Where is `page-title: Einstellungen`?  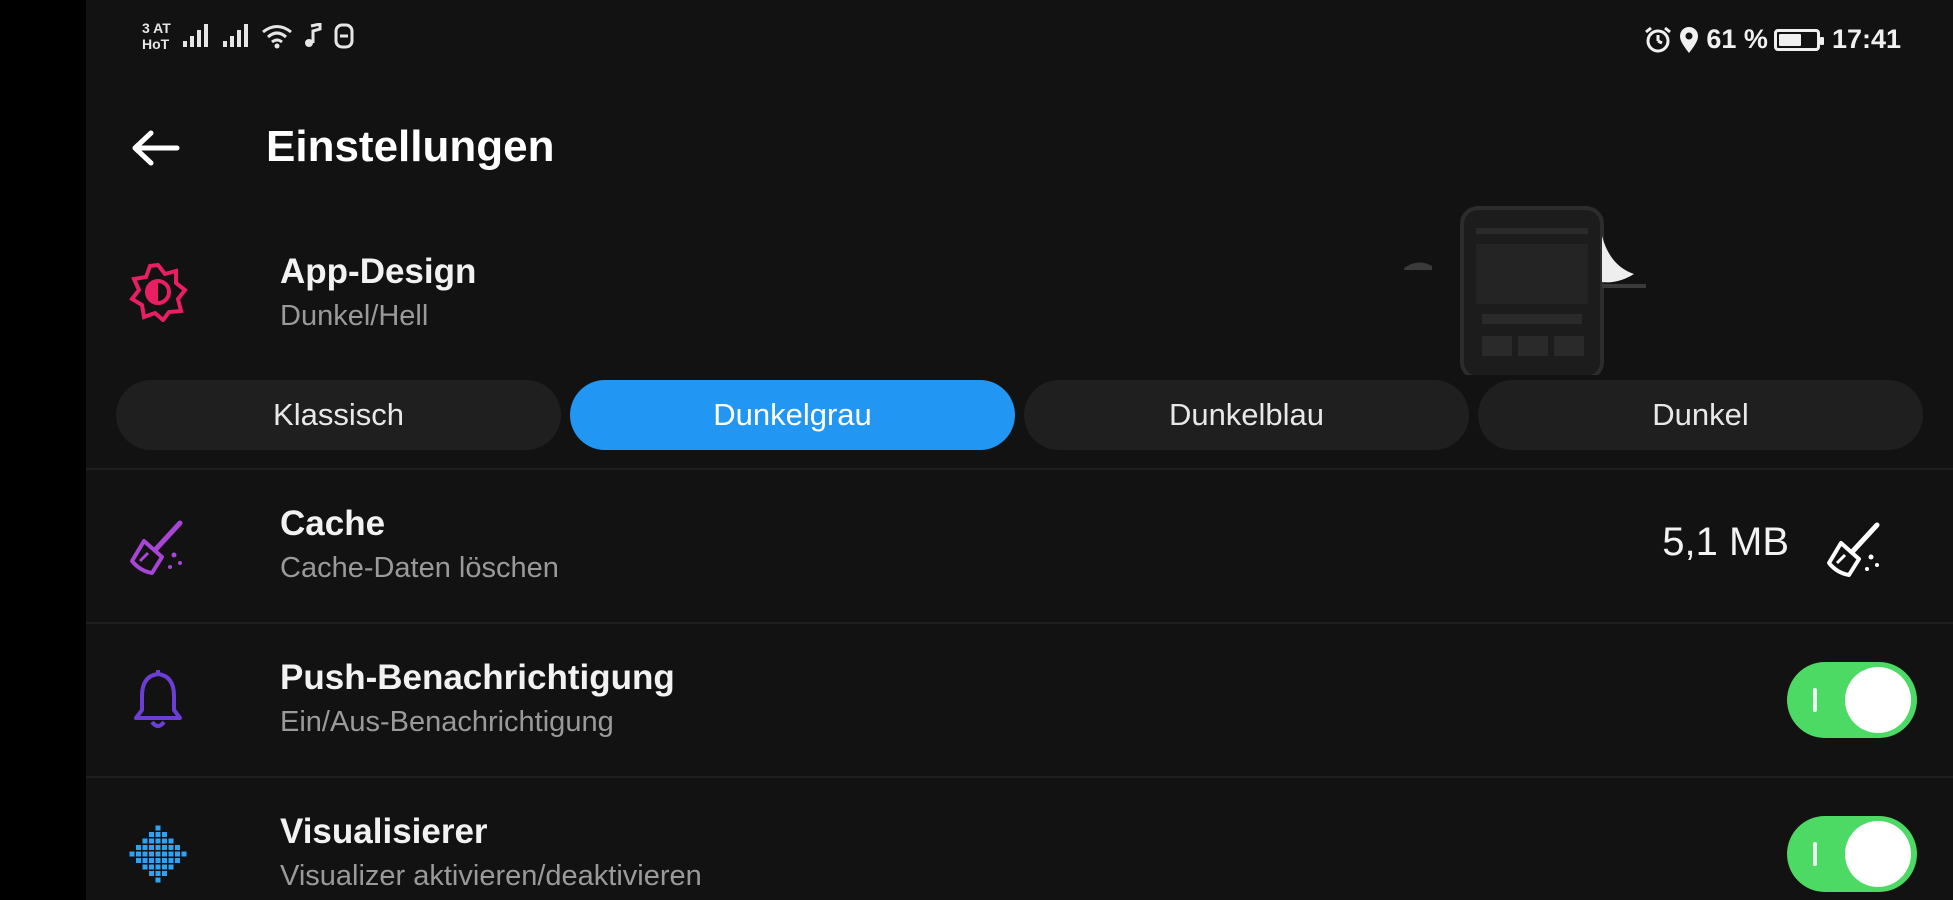 page-title: Einstellungen is located at coordinates (410, 146).